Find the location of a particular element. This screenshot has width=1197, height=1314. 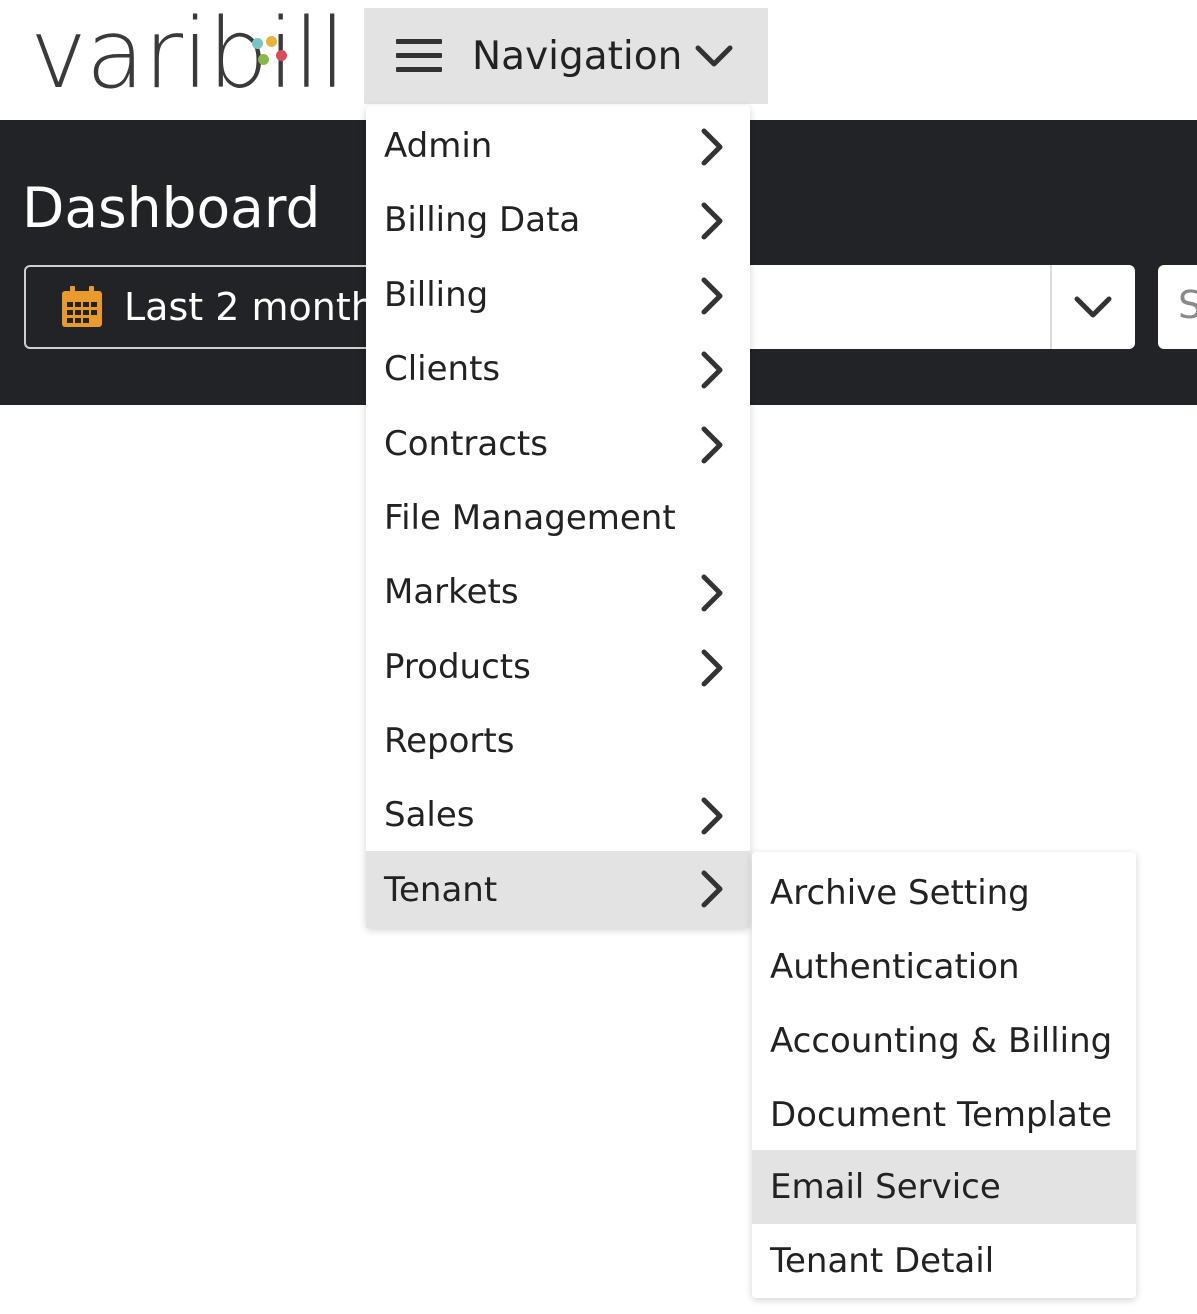

search-input: S is located at coordinates (1177, 307).